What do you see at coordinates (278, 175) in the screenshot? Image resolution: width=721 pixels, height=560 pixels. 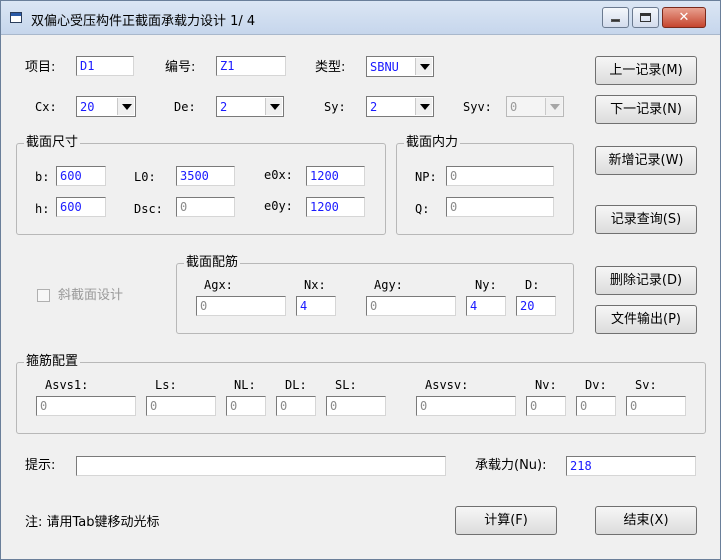 I see `e0x-label: e0x:` at bounding box center [278, 175].